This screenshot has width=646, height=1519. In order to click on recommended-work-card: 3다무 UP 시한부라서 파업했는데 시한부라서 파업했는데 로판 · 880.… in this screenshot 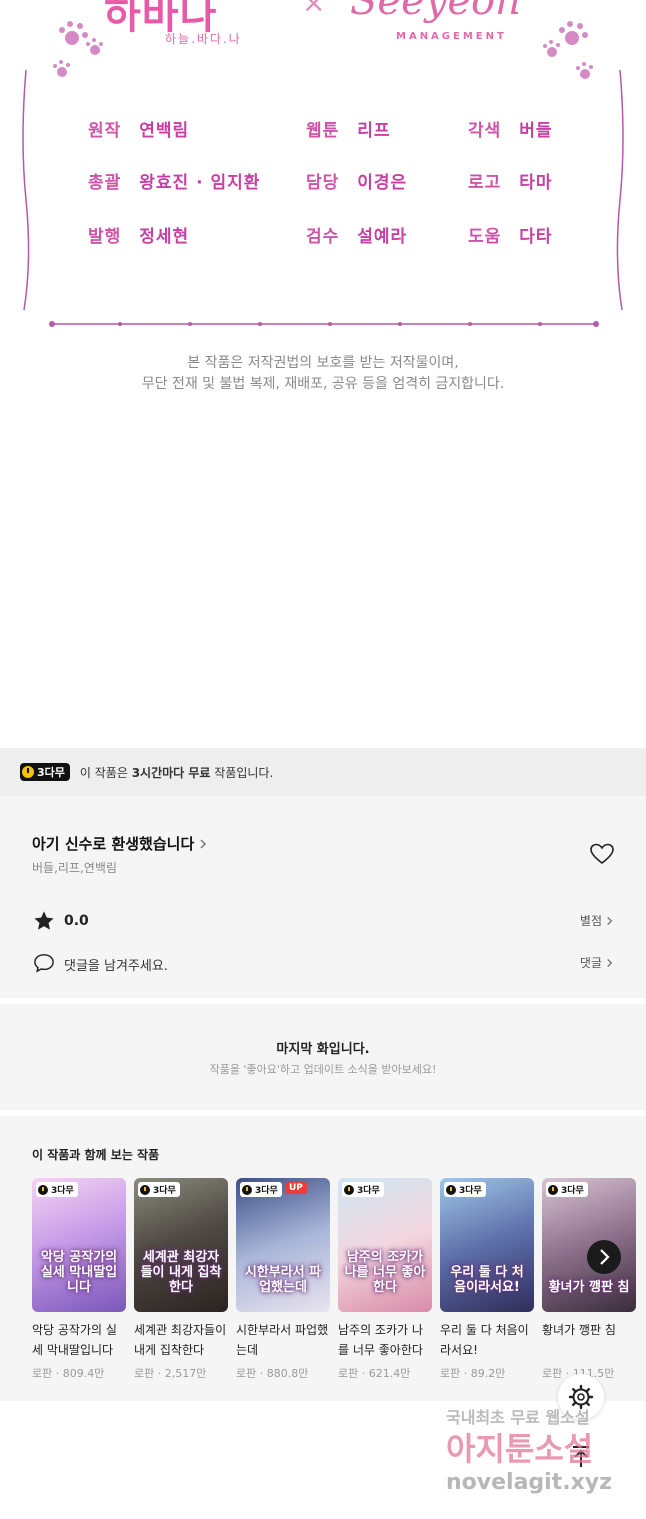, I will do `click(283, 1279)`.